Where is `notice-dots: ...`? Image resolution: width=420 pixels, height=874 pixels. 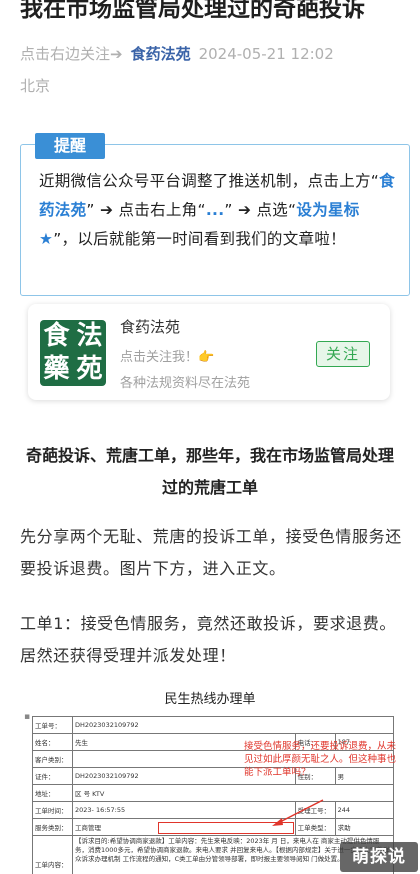 notice-dots: ... is located at coordinates (215, 210).